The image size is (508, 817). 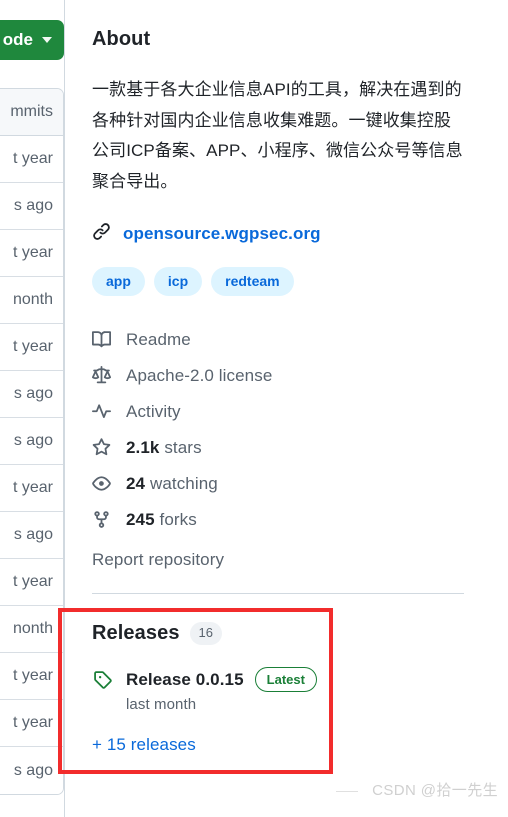 I want to click on meta-item-stars: 2.1k stars, so click(x=288, y=448).